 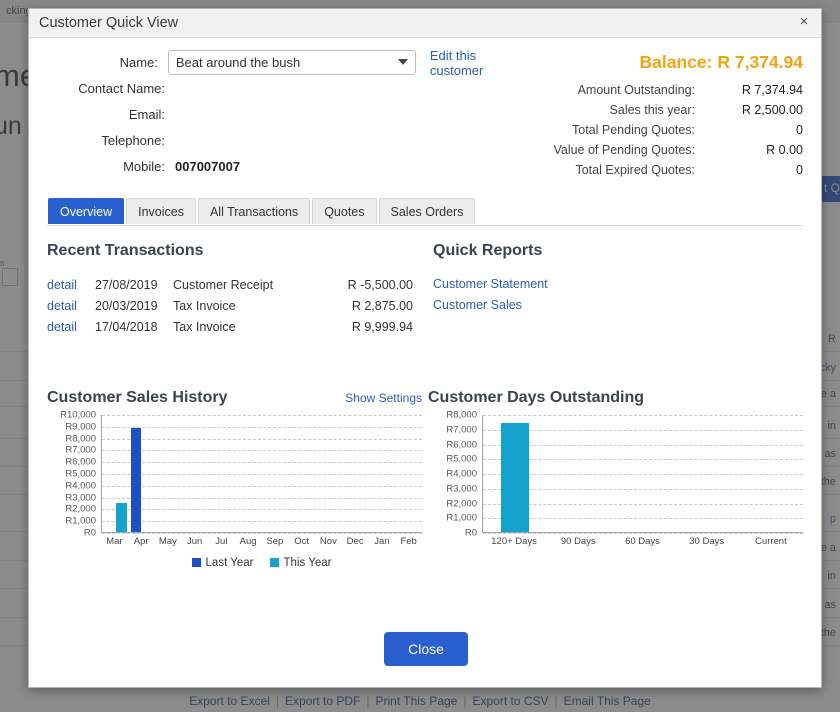 What do you see at coordinates (799, 130) in the screenshot?
I see `summary-value-total-pending-quotes: 0` at bounding box center [799, 130].